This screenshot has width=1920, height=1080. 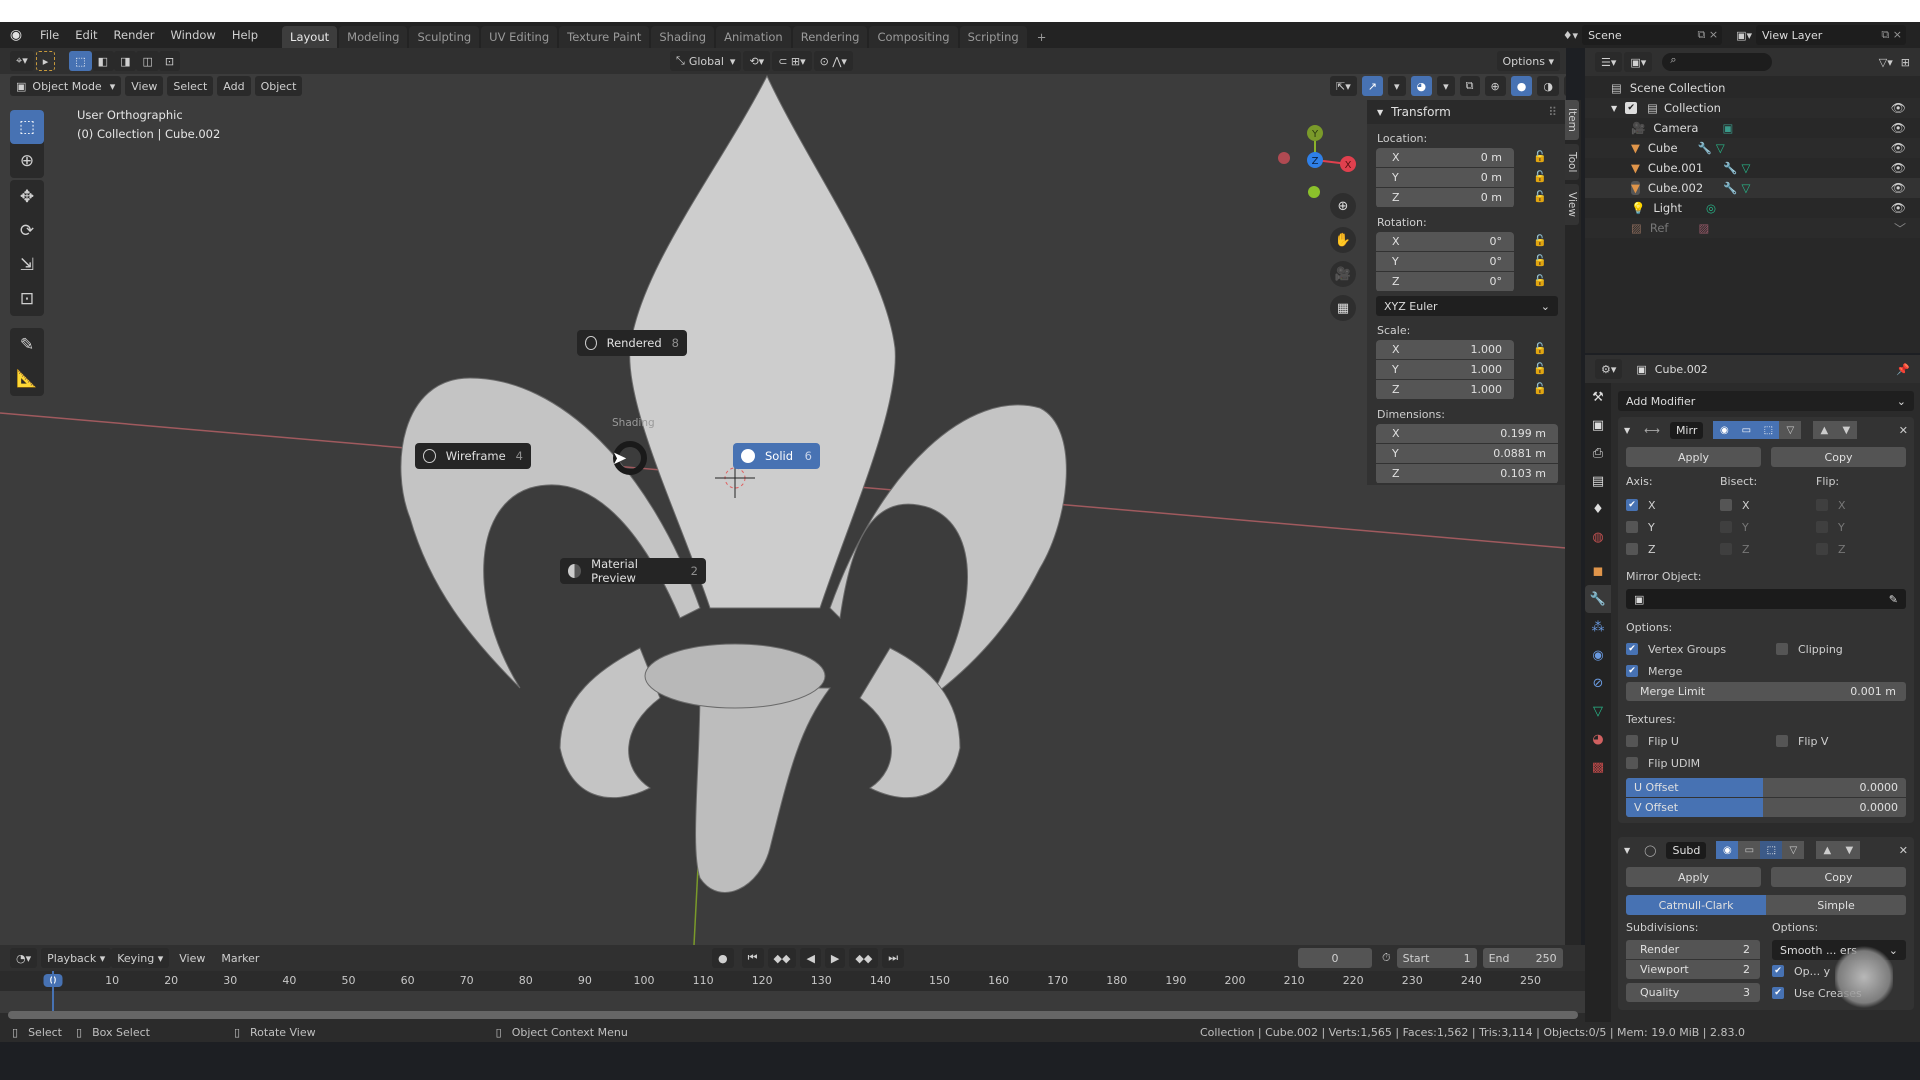 What do you see at coordinates (1598, 425) in the screenshot?
I see `render-tab-icon: ▣` at bounding box center [1598, 425].